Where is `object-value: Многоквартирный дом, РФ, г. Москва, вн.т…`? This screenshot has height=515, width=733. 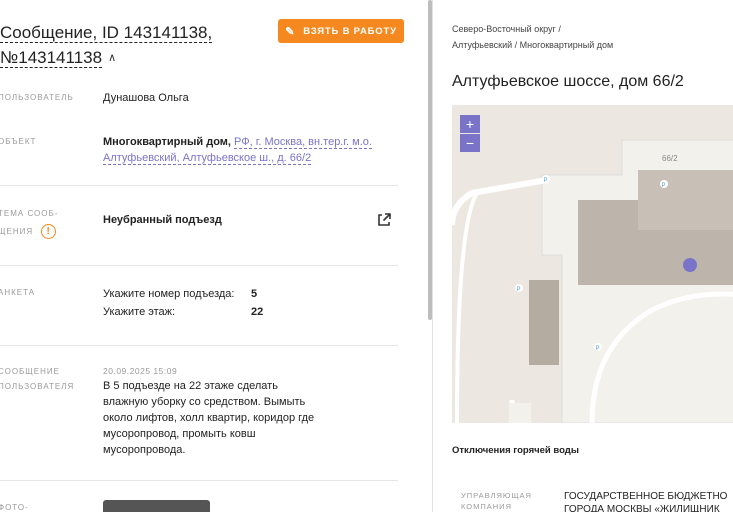 object-value: Многоквартирный дом, РФ, г. Москва, вн.т… is located at coordinates (245, 150).